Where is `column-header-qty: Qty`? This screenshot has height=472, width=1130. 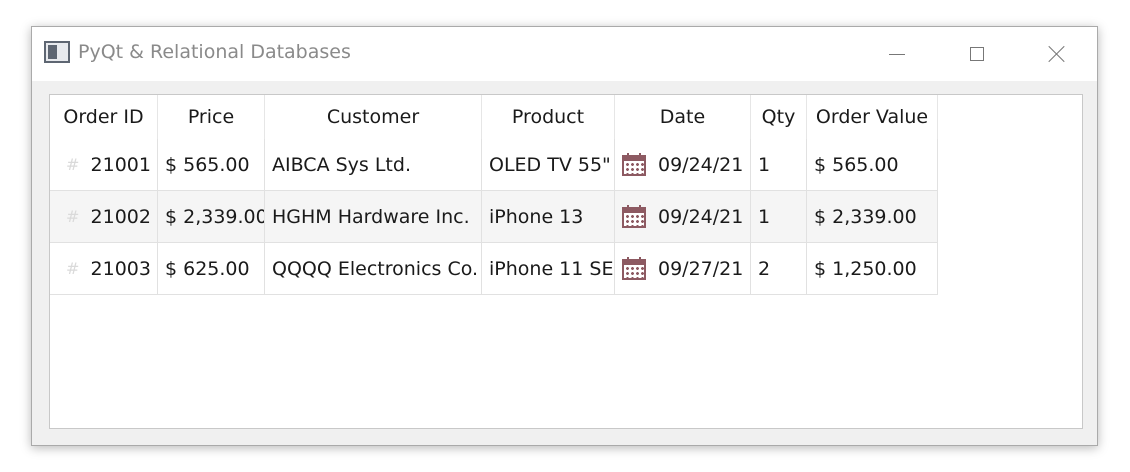
column-header-qty: Qty is located at coordinates (779, 117).